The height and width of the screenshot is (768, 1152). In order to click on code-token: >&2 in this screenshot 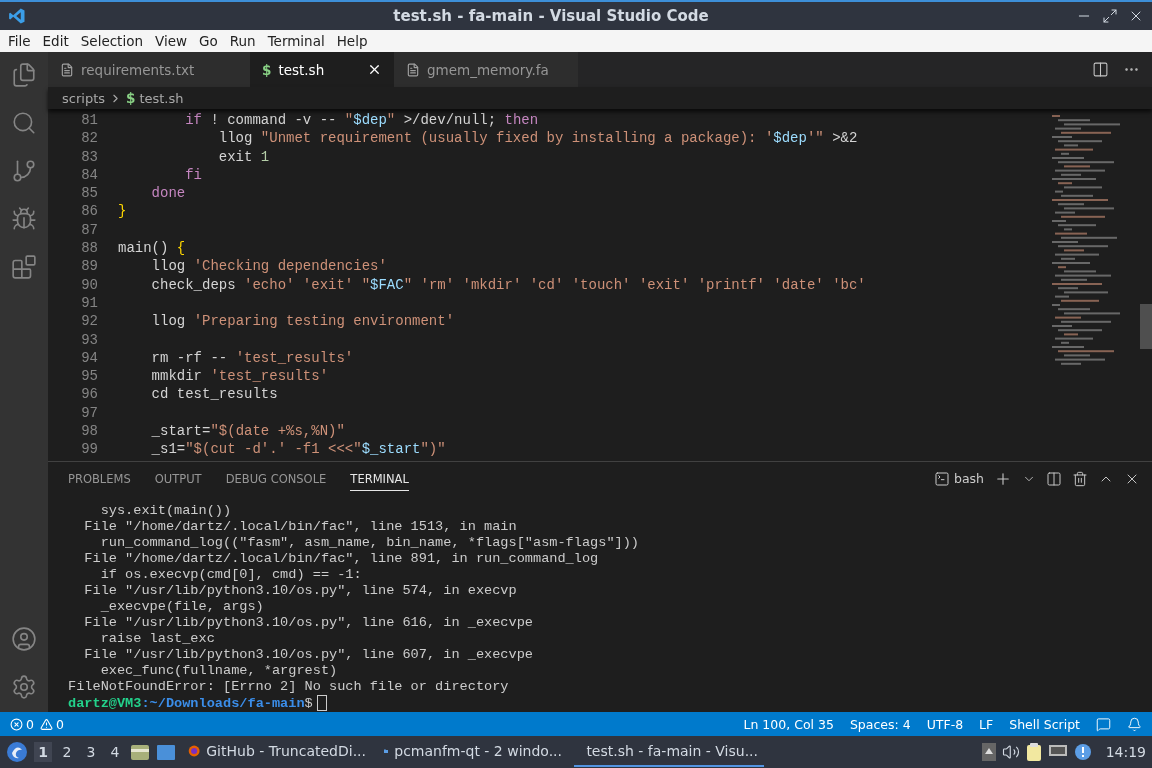, I will do `click(844, 138)`.